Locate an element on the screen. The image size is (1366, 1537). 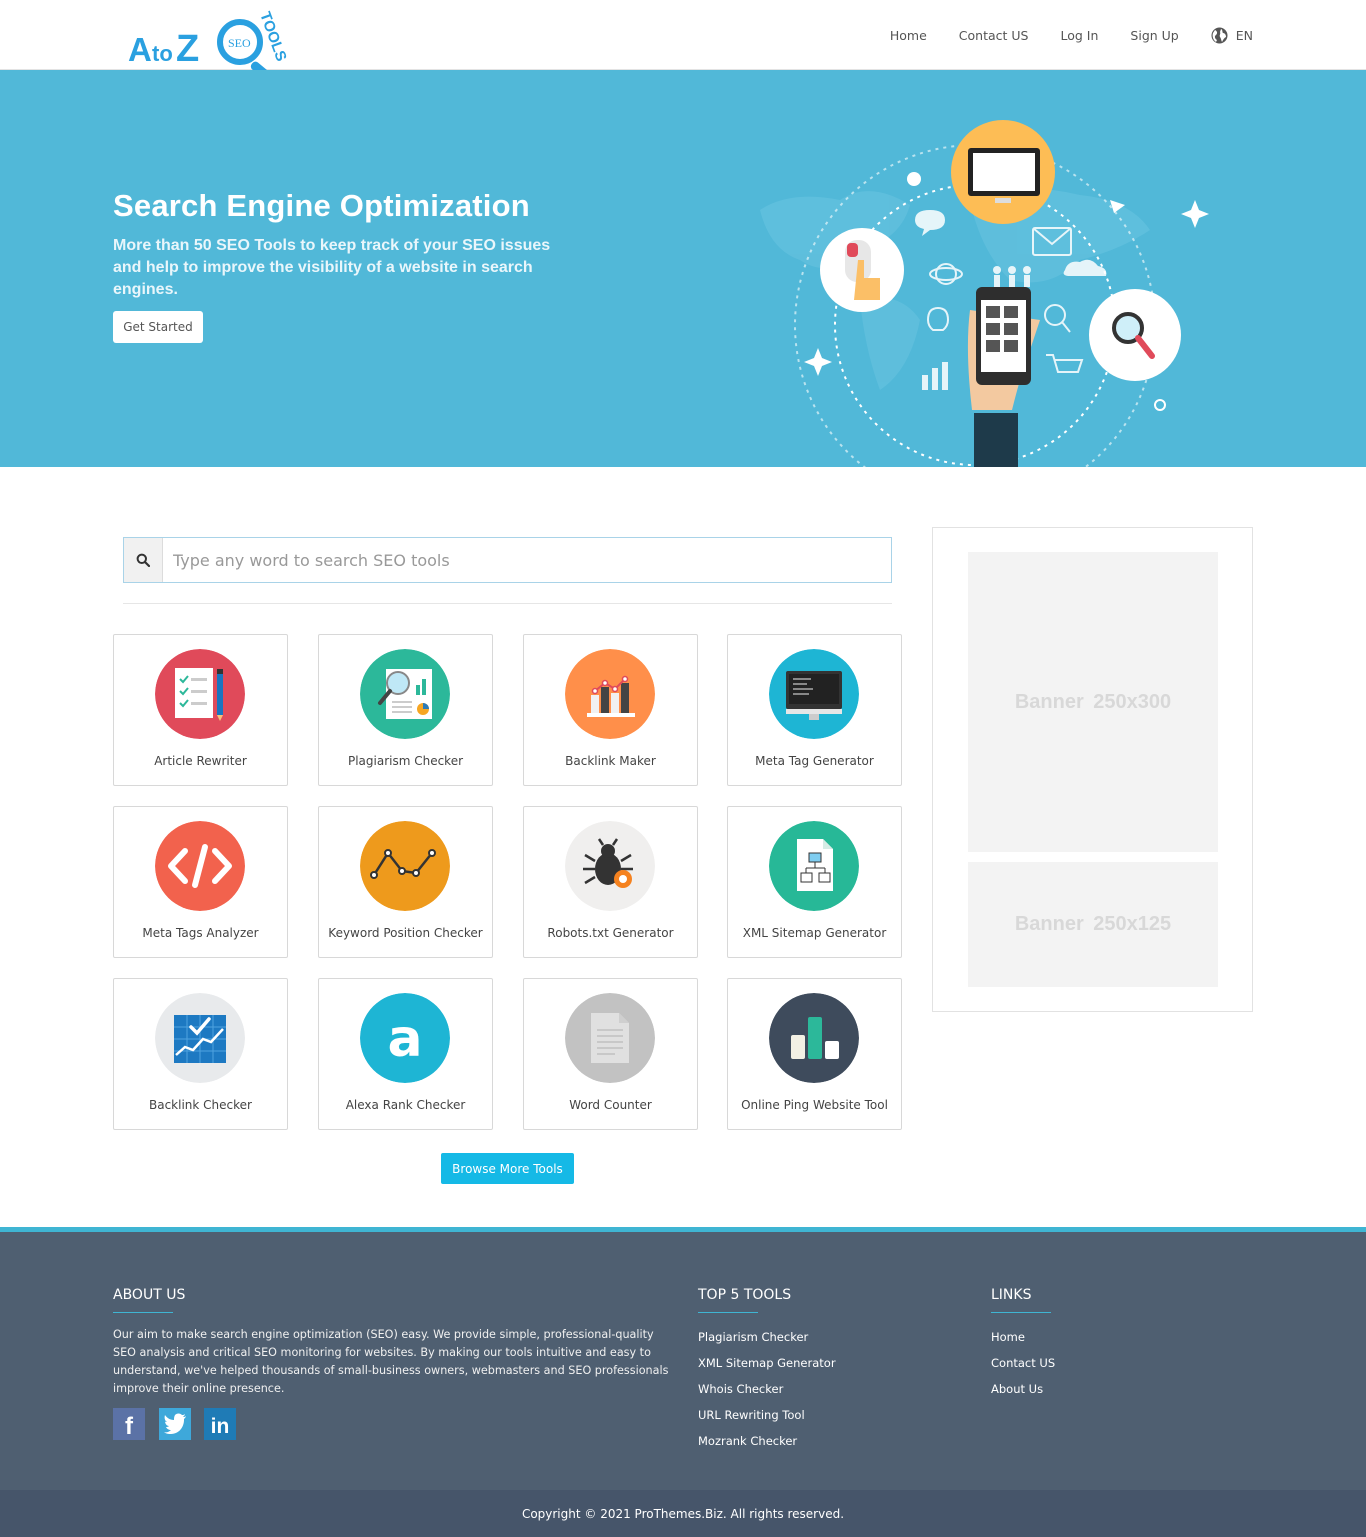
tool-card-backlink-maker: Backlink Maker is located at coordinates (610, 710).